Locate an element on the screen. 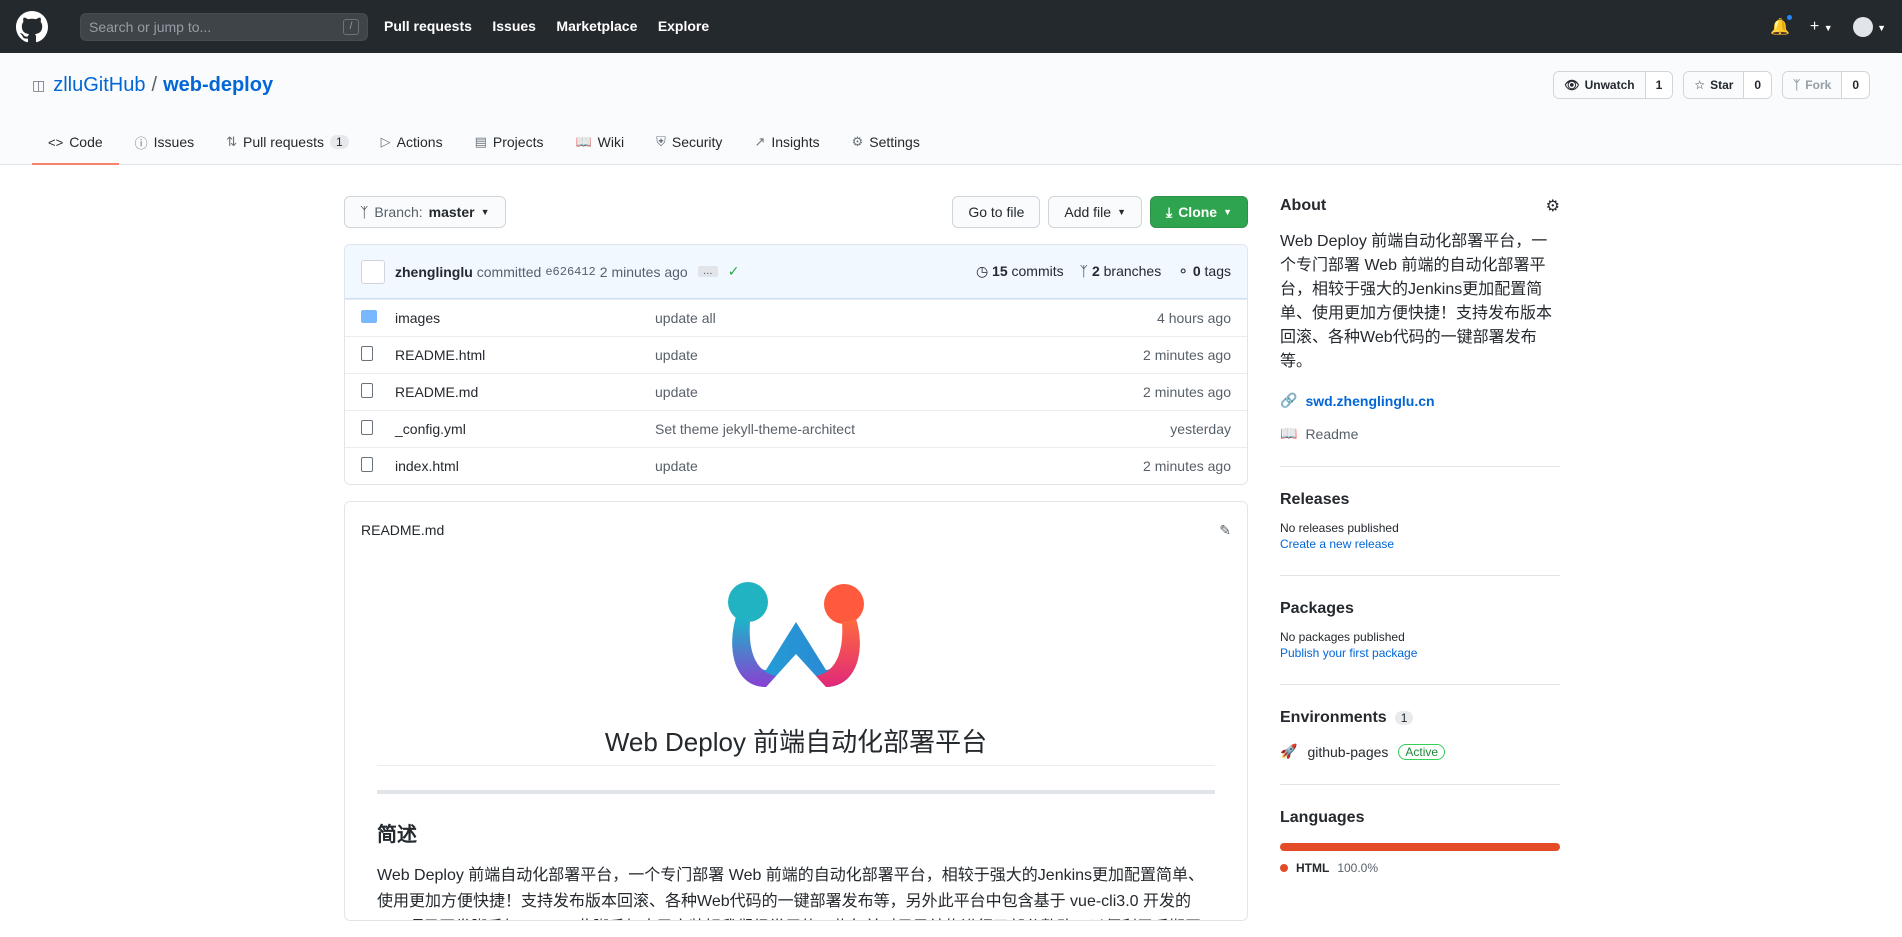  tab-pull-requests: ⇅ Pull requests 1 is located at coordinates (287, 143).